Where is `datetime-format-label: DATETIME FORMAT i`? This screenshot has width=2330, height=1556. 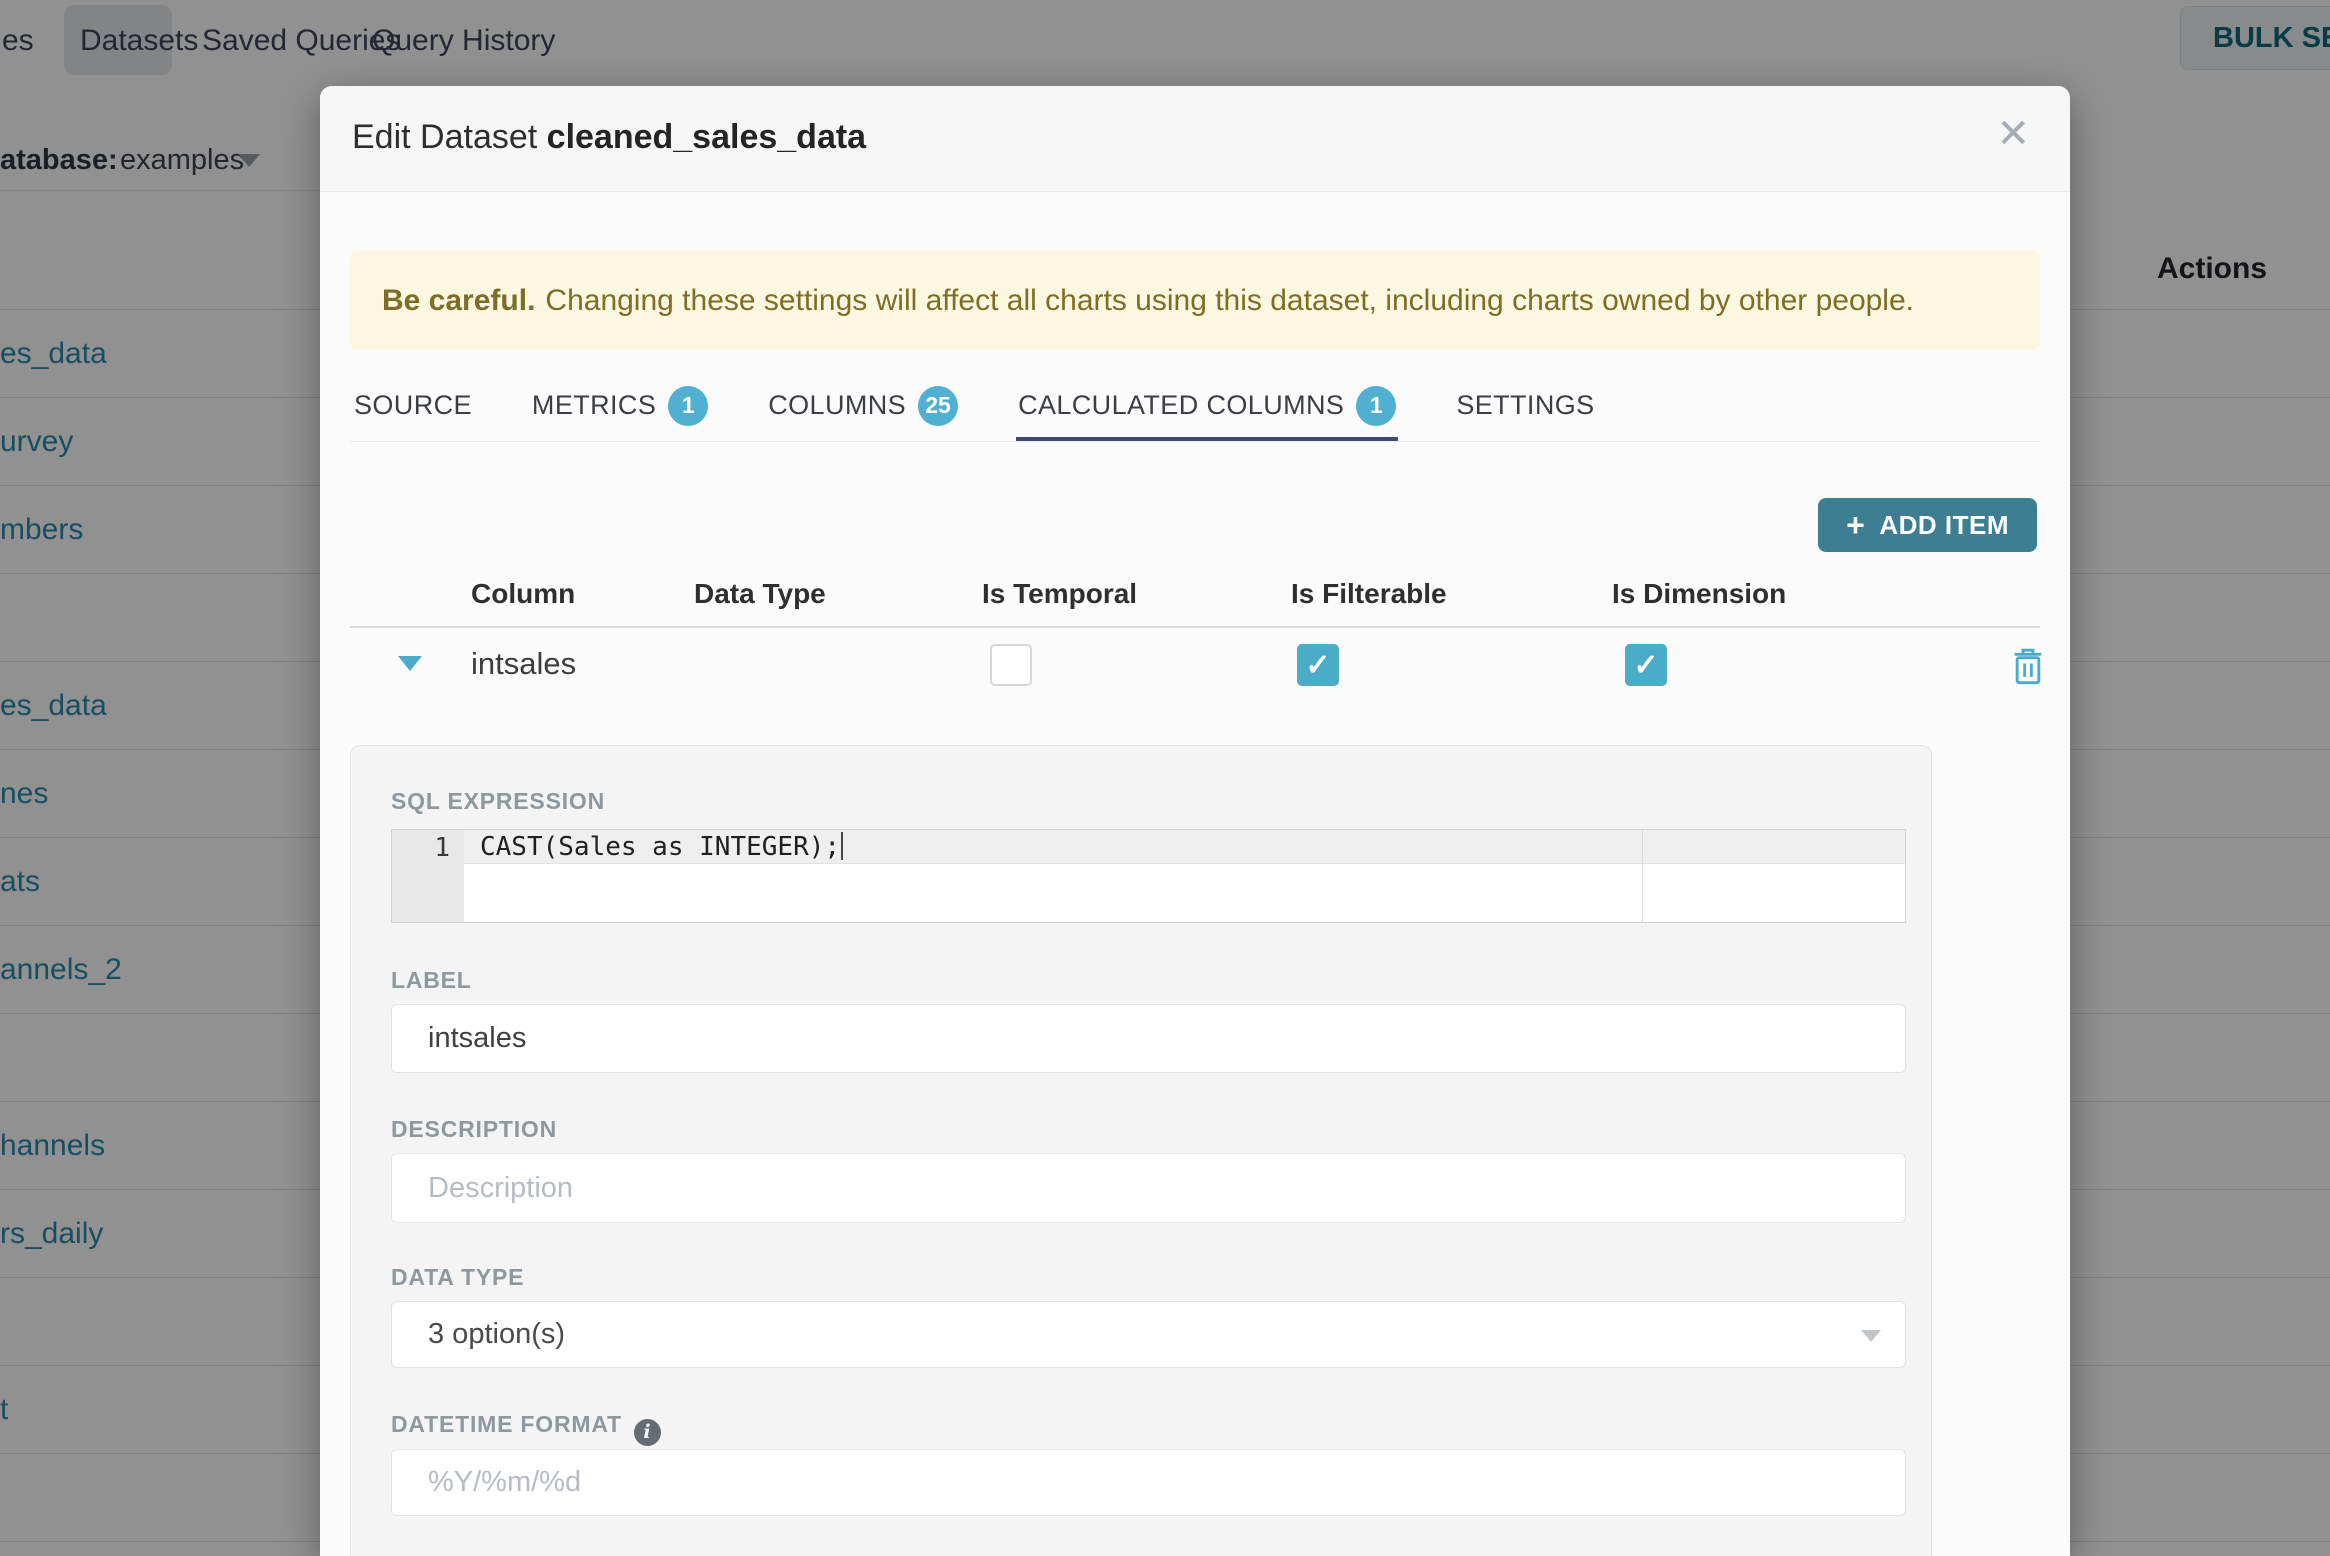 datetime-format-label: DATETIME FORMAT i is located at coordinates (526, 1428).